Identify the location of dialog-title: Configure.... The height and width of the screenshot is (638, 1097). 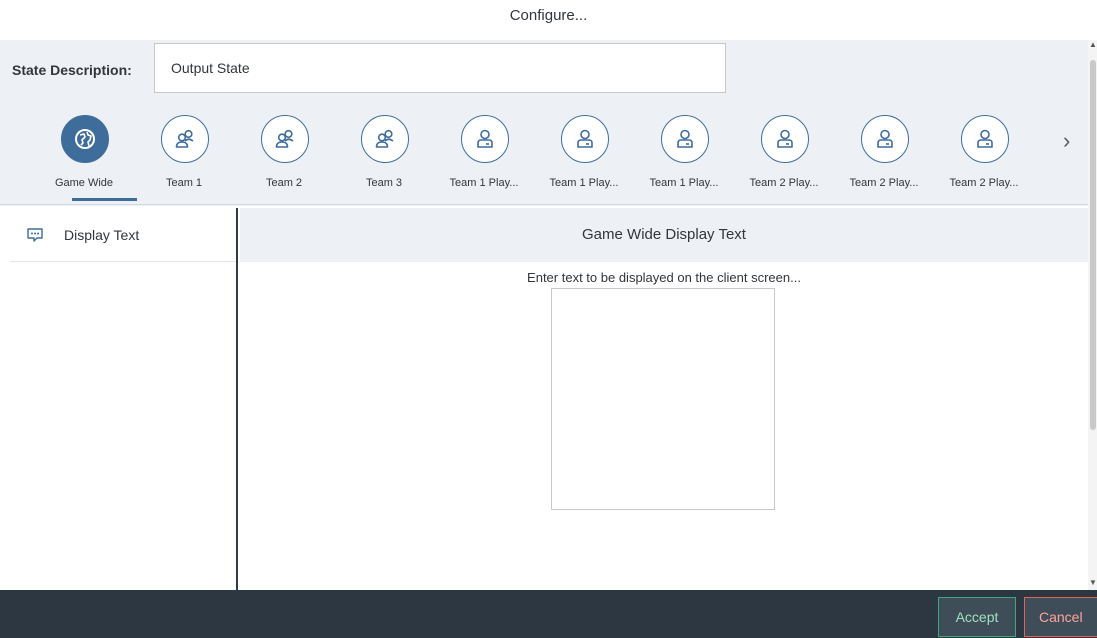
(548, 15).